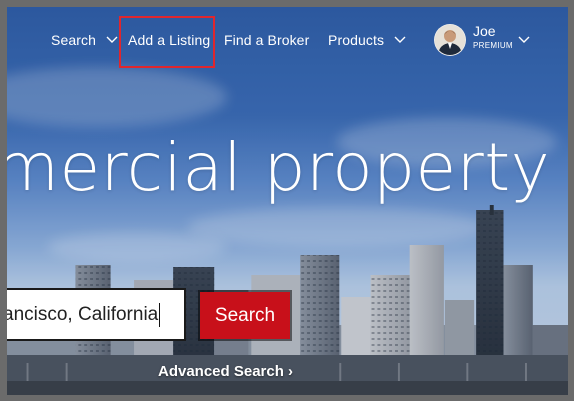 The width and height of the screenshot is (574, 401). I want to click on search-button: Search, so click(245, 315).